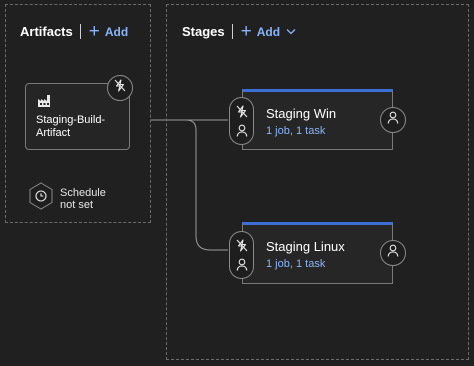  I want to click on schedule-status: Schedule not set, so click(83, 199).